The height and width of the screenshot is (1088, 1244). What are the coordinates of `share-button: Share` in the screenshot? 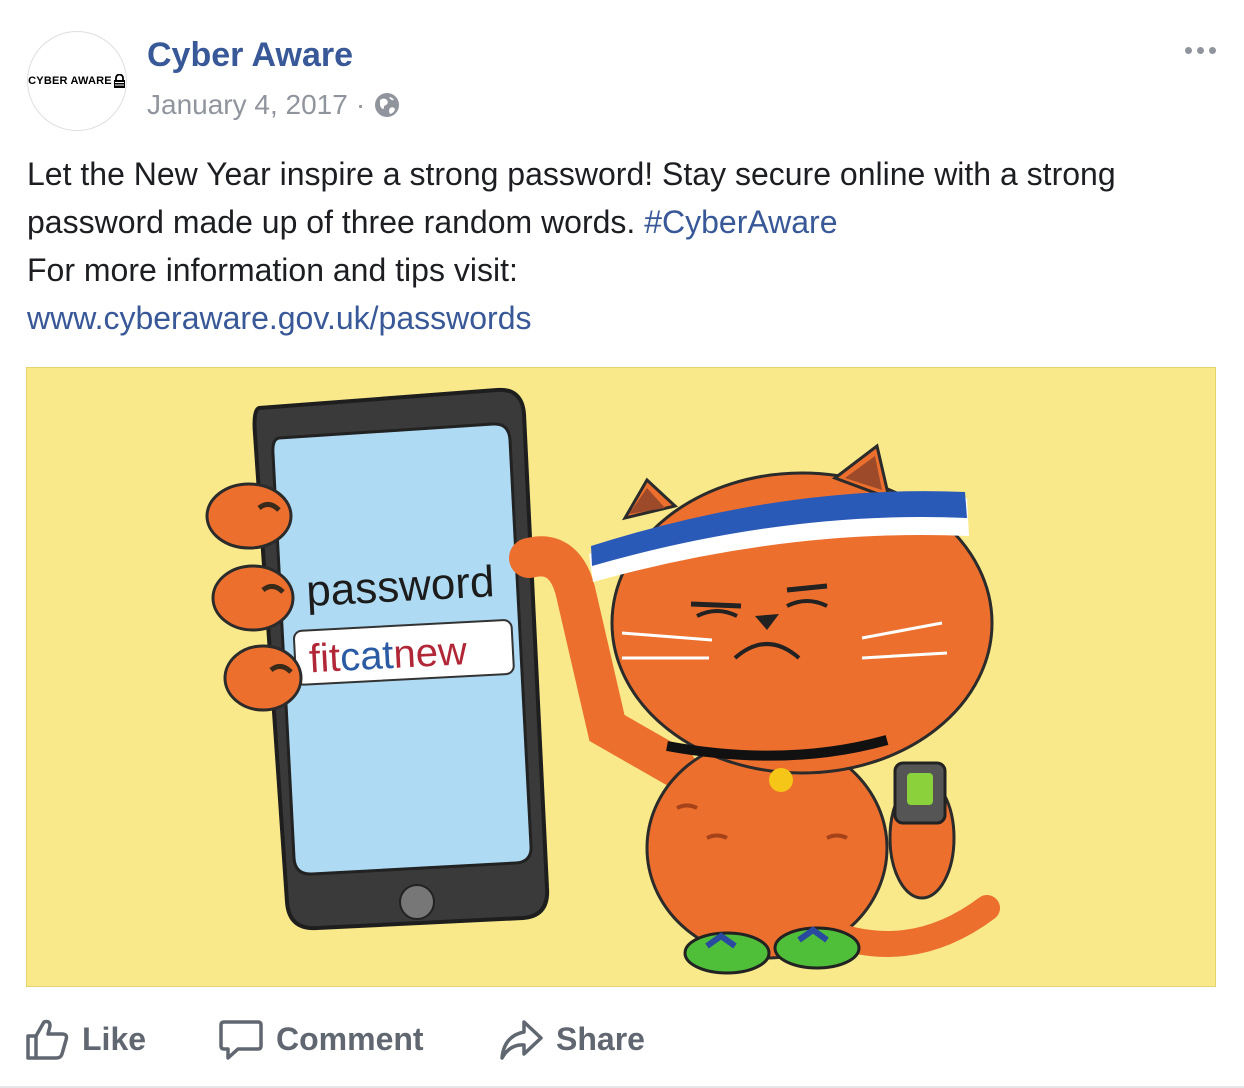 It's located at (571, 1039).